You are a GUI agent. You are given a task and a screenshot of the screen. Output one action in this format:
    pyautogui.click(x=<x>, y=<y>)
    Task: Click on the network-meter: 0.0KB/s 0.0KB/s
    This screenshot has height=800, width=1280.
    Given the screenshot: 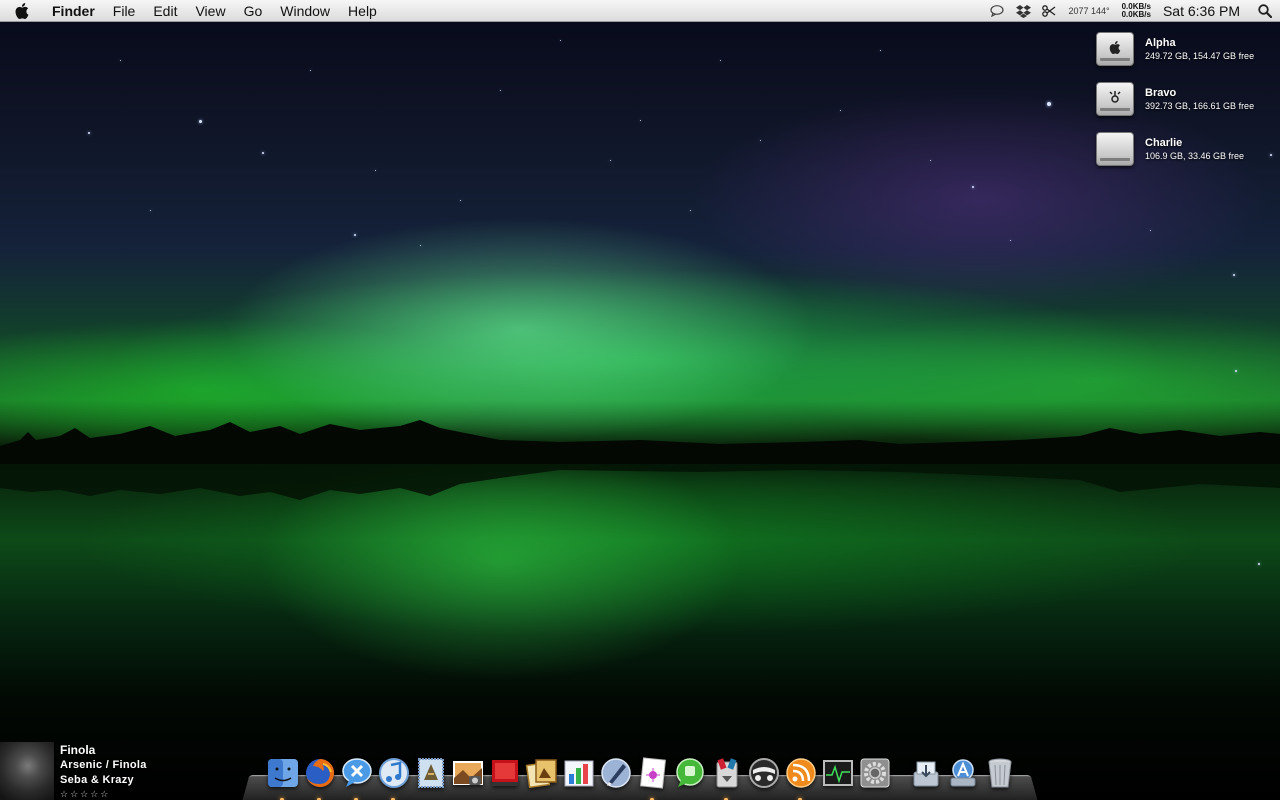 What is the action you would take?
    pyautogui.click(x=1136, y=11)
    